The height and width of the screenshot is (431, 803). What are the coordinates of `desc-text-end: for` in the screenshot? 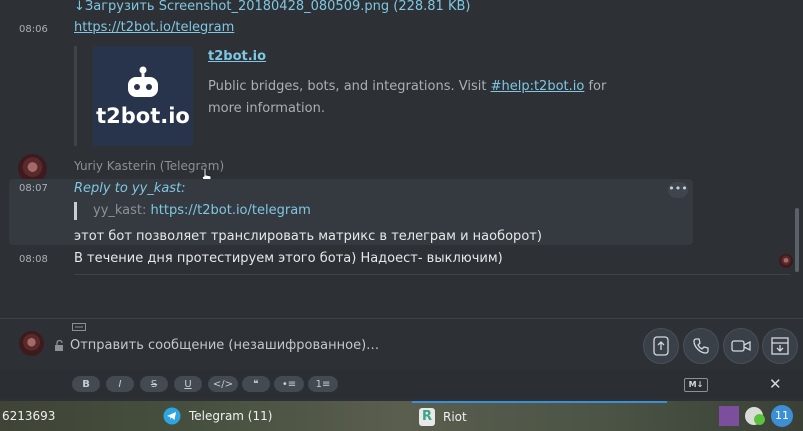 It's located at (595, 86).